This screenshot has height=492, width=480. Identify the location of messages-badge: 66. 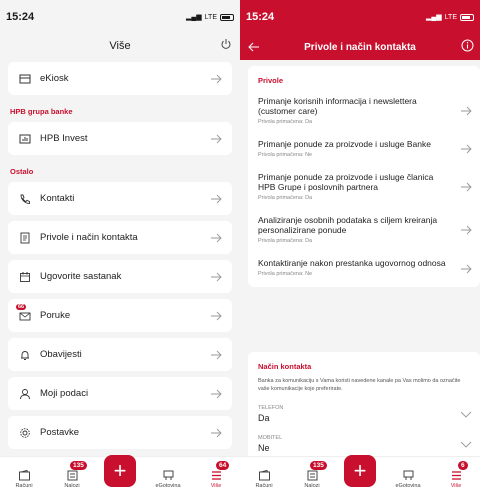
(21, 306).